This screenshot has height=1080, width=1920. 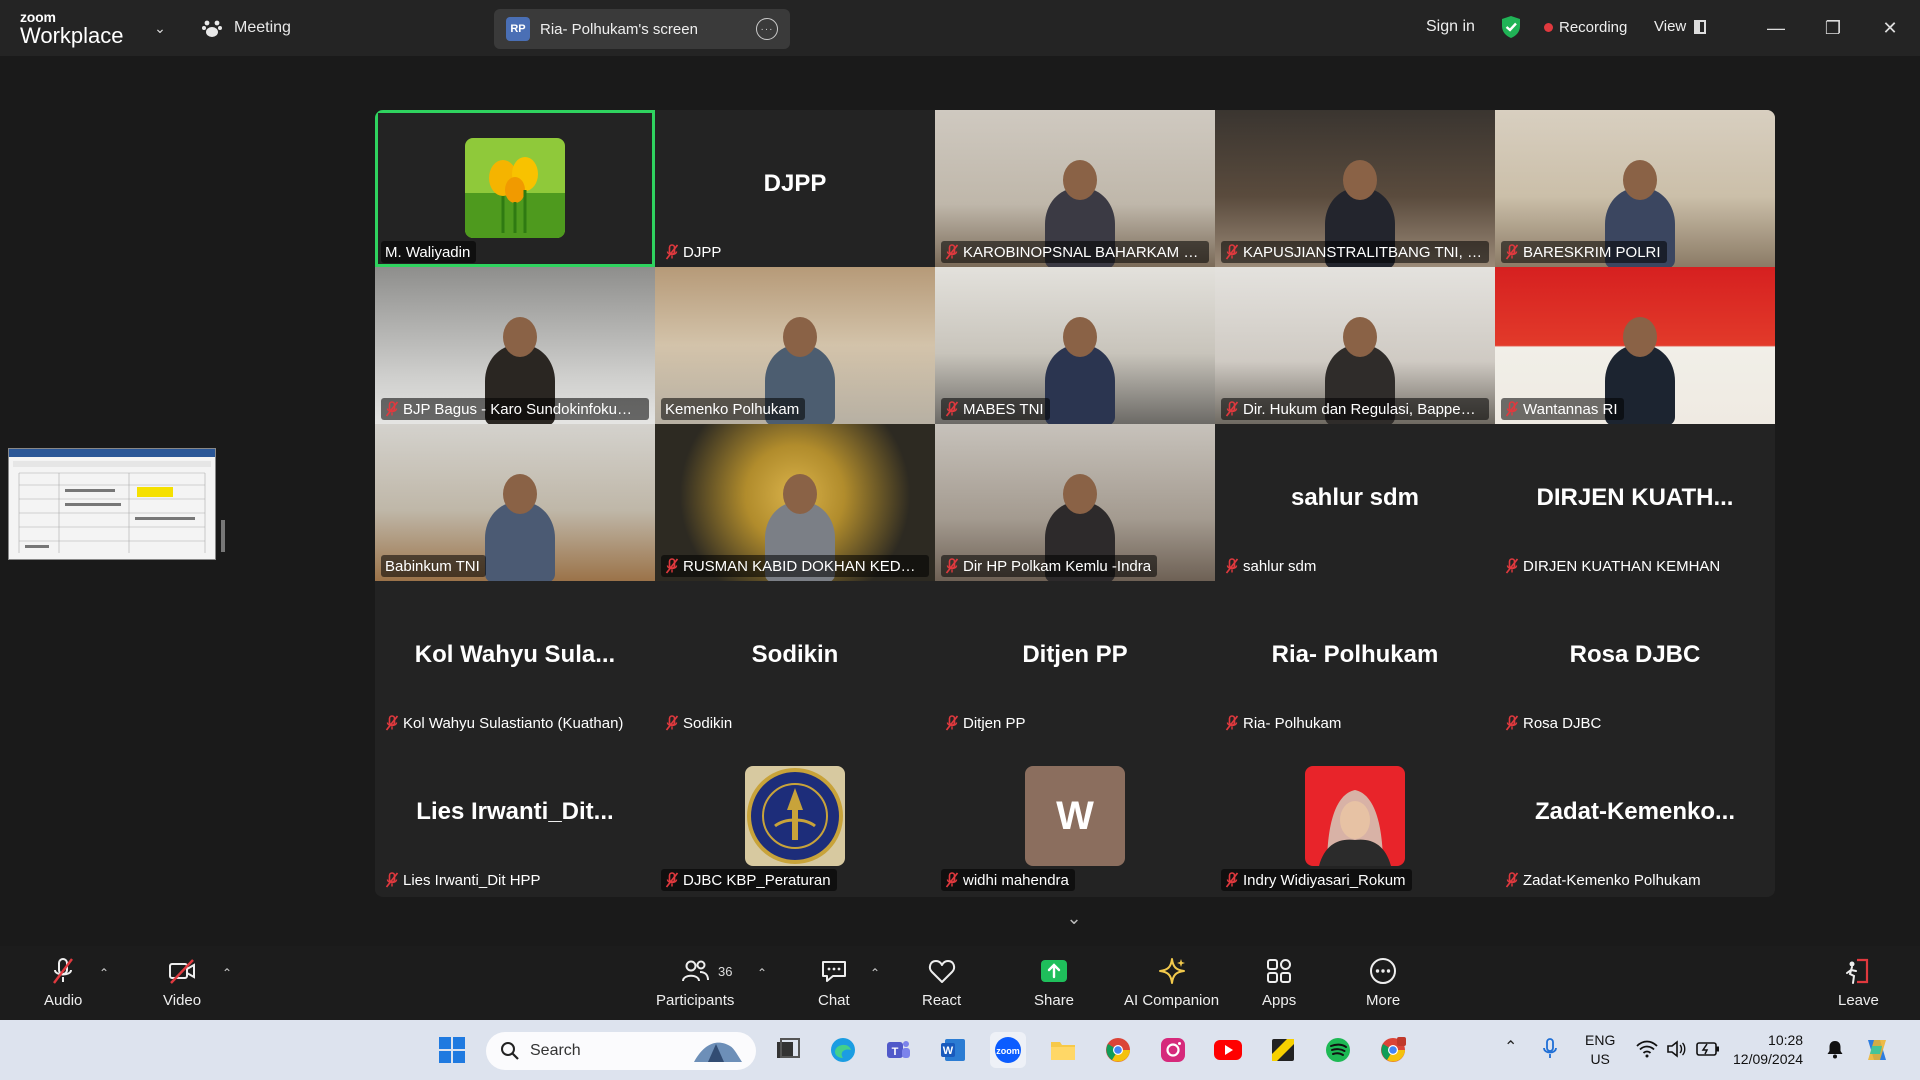 What do you see at coordinates (182, 981) in the screenshot?
I see `video-button: Video` at bounding box center [182, 981].